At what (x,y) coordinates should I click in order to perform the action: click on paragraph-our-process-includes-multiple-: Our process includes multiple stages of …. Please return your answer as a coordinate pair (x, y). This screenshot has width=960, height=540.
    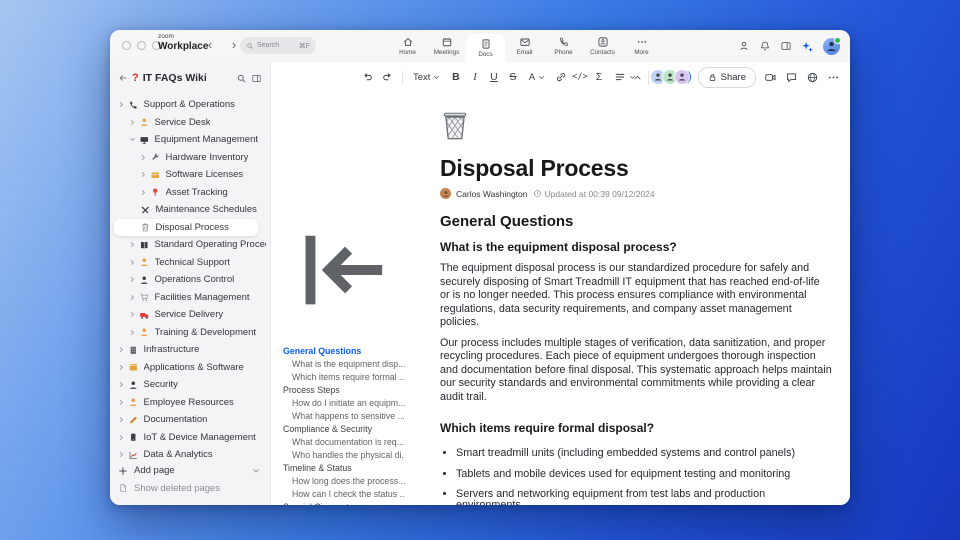
    Looking at the image, I should click on (636, 371).